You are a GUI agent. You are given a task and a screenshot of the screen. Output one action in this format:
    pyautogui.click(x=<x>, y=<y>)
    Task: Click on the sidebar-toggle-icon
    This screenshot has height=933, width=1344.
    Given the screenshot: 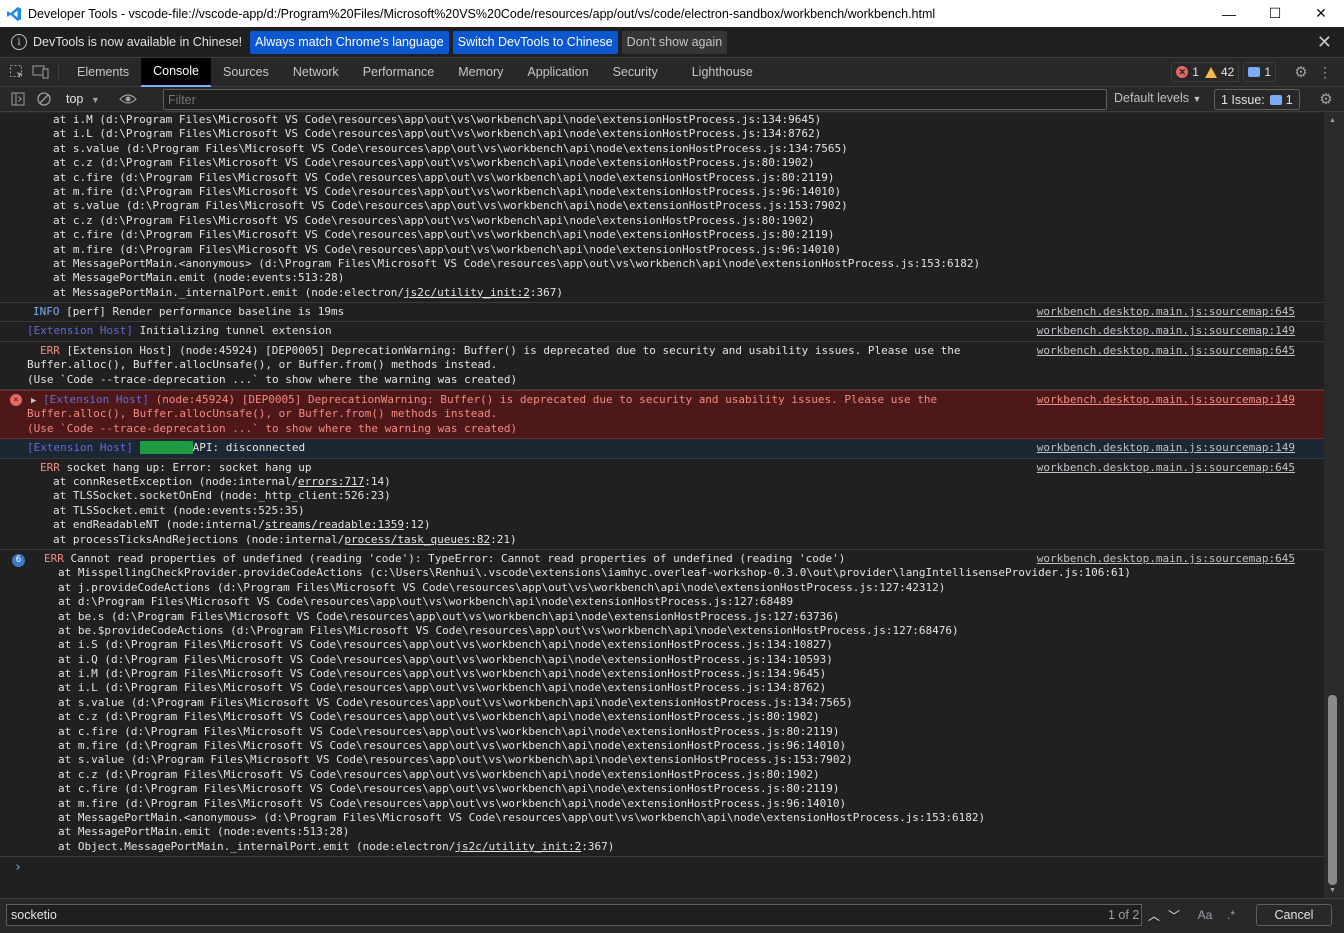 What is the action you would take?
    pyautogui.click(x=18, y=99)
    